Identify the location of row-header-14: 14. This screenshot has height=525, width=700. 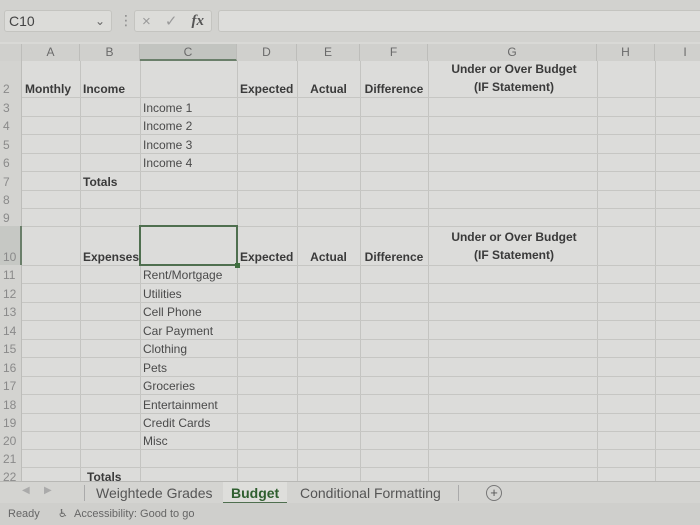
(11, 329).